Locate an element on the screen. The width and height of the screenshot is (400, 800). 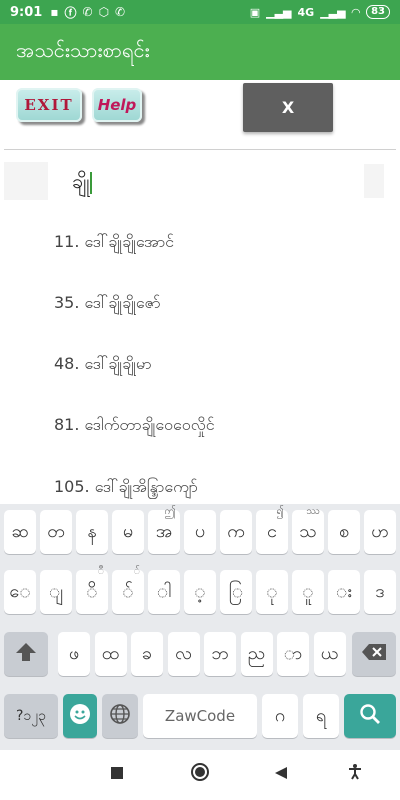
key-alt-label: ၍ is located at coordinates (280, 511).